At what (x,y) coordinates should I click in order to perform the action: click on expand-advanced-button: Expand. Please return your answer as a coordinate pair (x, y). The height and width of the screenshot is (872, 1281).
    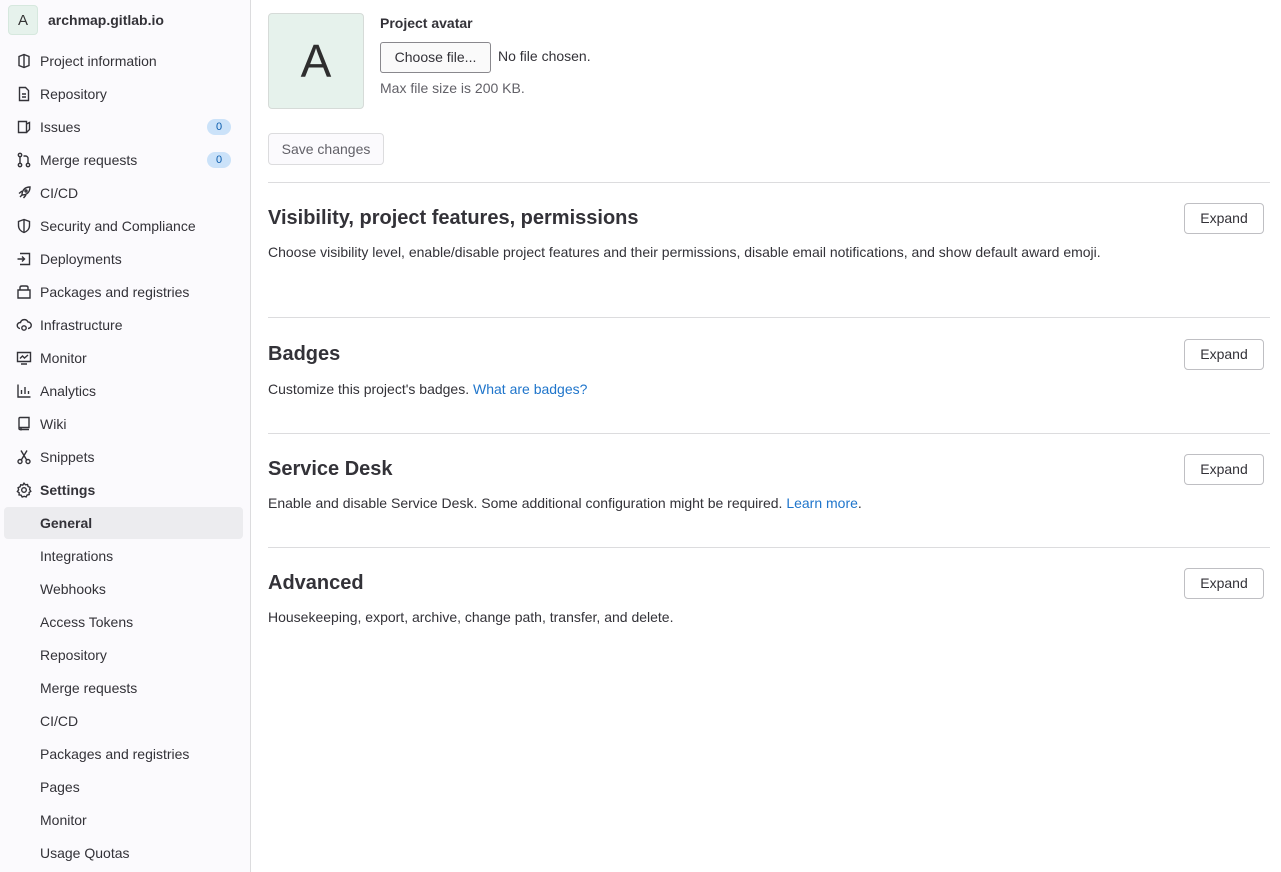
    Looking at the image, I should click on (1224, 583).